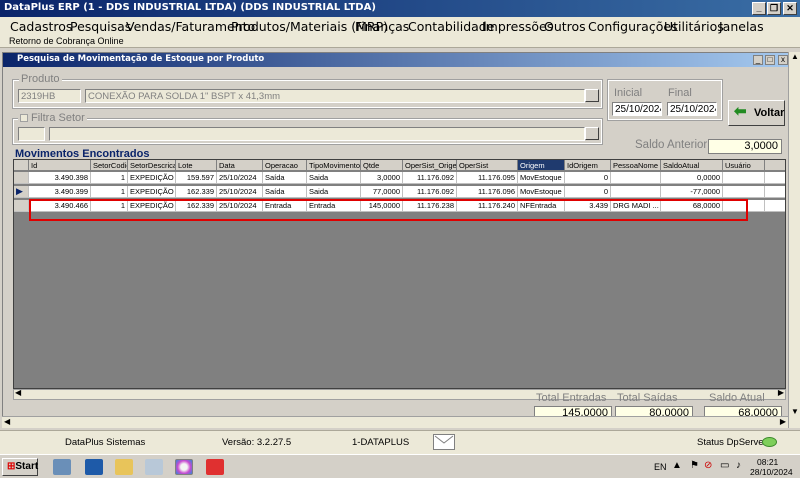 The height and width of the screenshot is (478, 800). What do you see at coordinates (565, 26) in the screenshot?
I see `menu-outros: Outros` at bounding box center [565, 26].